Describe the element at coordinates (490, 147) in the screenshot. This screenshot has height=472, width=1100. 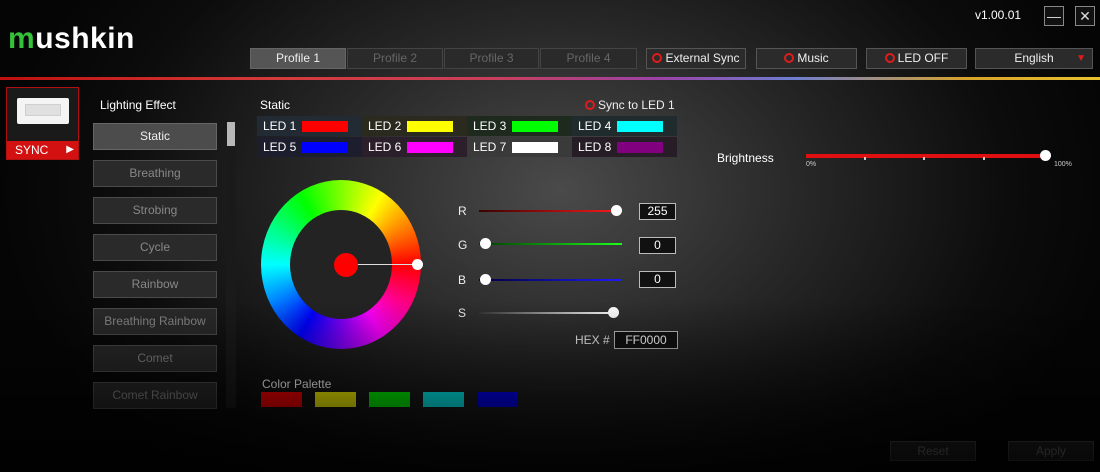
I see `led-label: LED 7` at that location.